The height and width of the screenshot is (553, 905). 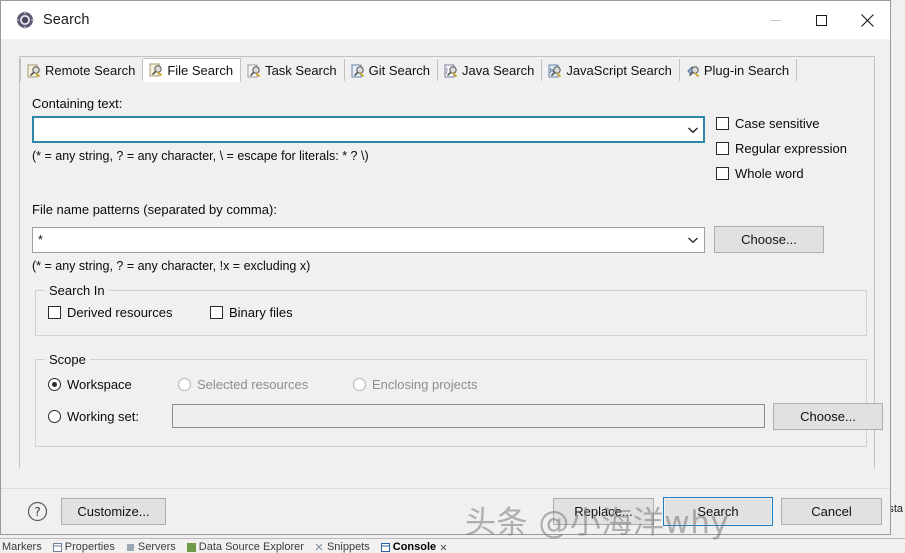 What do you see at coordinates (368, 240) in the screenshot?
I see `file-patterns-input: *` at bounding box center [368, 240].